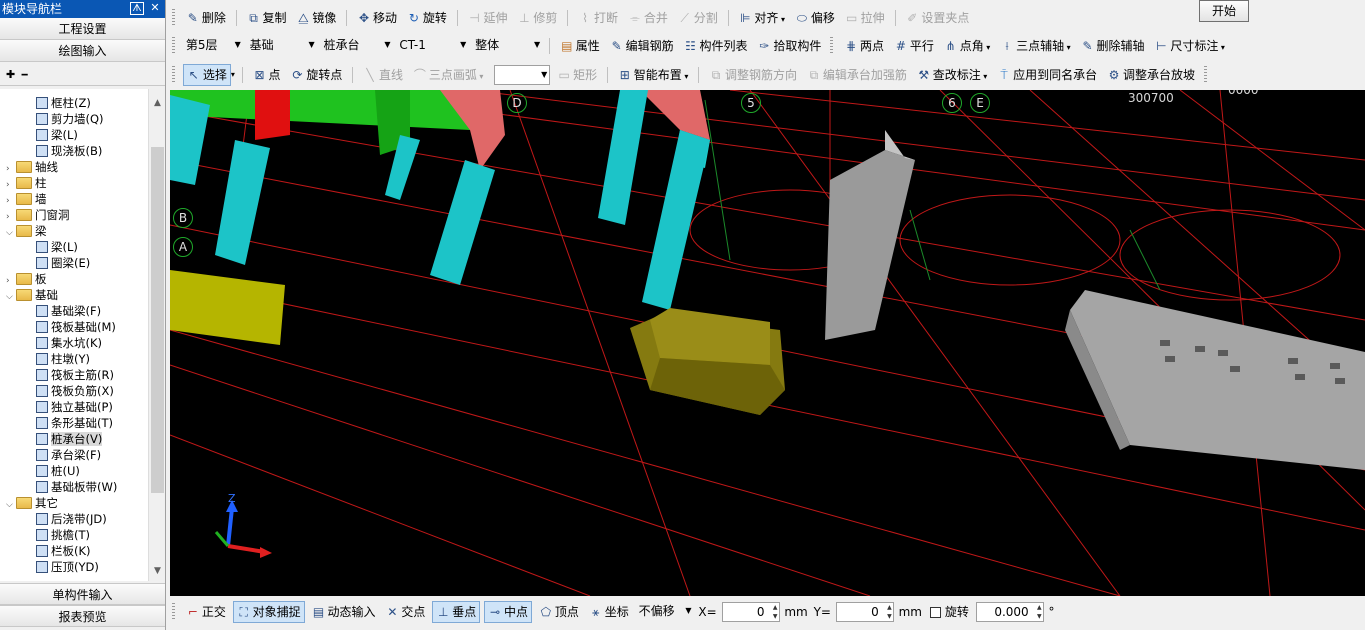  I want to click on tree-folder: › 轴线, so click(32, 167).